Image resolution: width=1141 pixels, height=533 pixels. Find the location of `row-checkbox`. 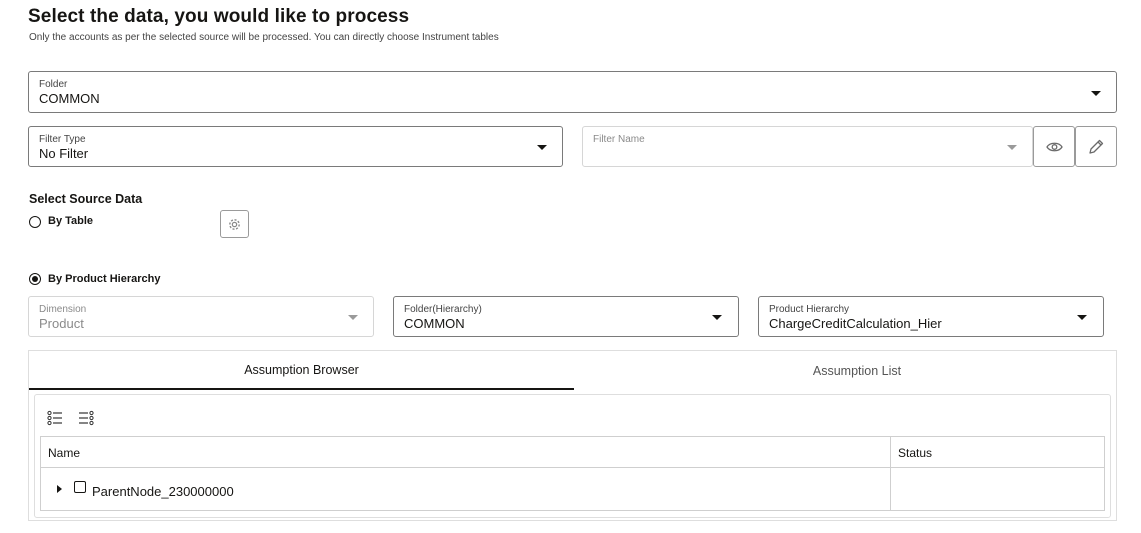

row-checkbox is located at coordinates (80, 487).